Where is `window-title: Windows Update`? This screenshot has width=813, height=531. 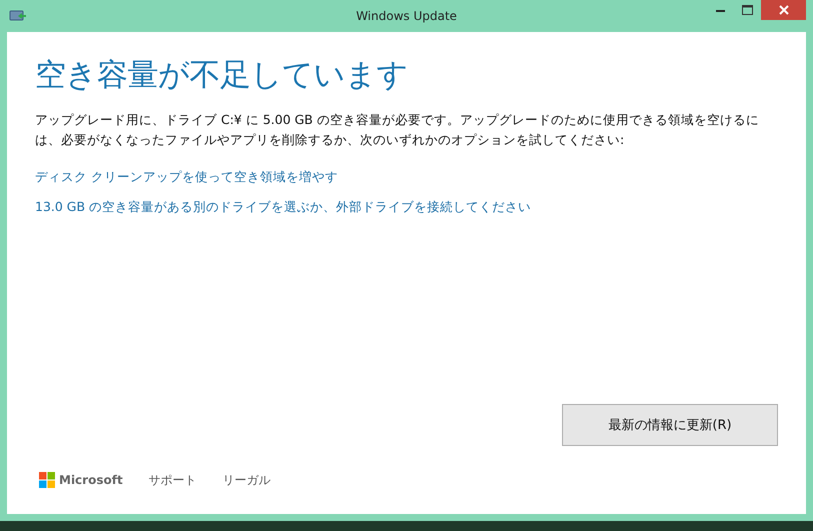 window-title: Windows Update is located at coordinates (406, 16).